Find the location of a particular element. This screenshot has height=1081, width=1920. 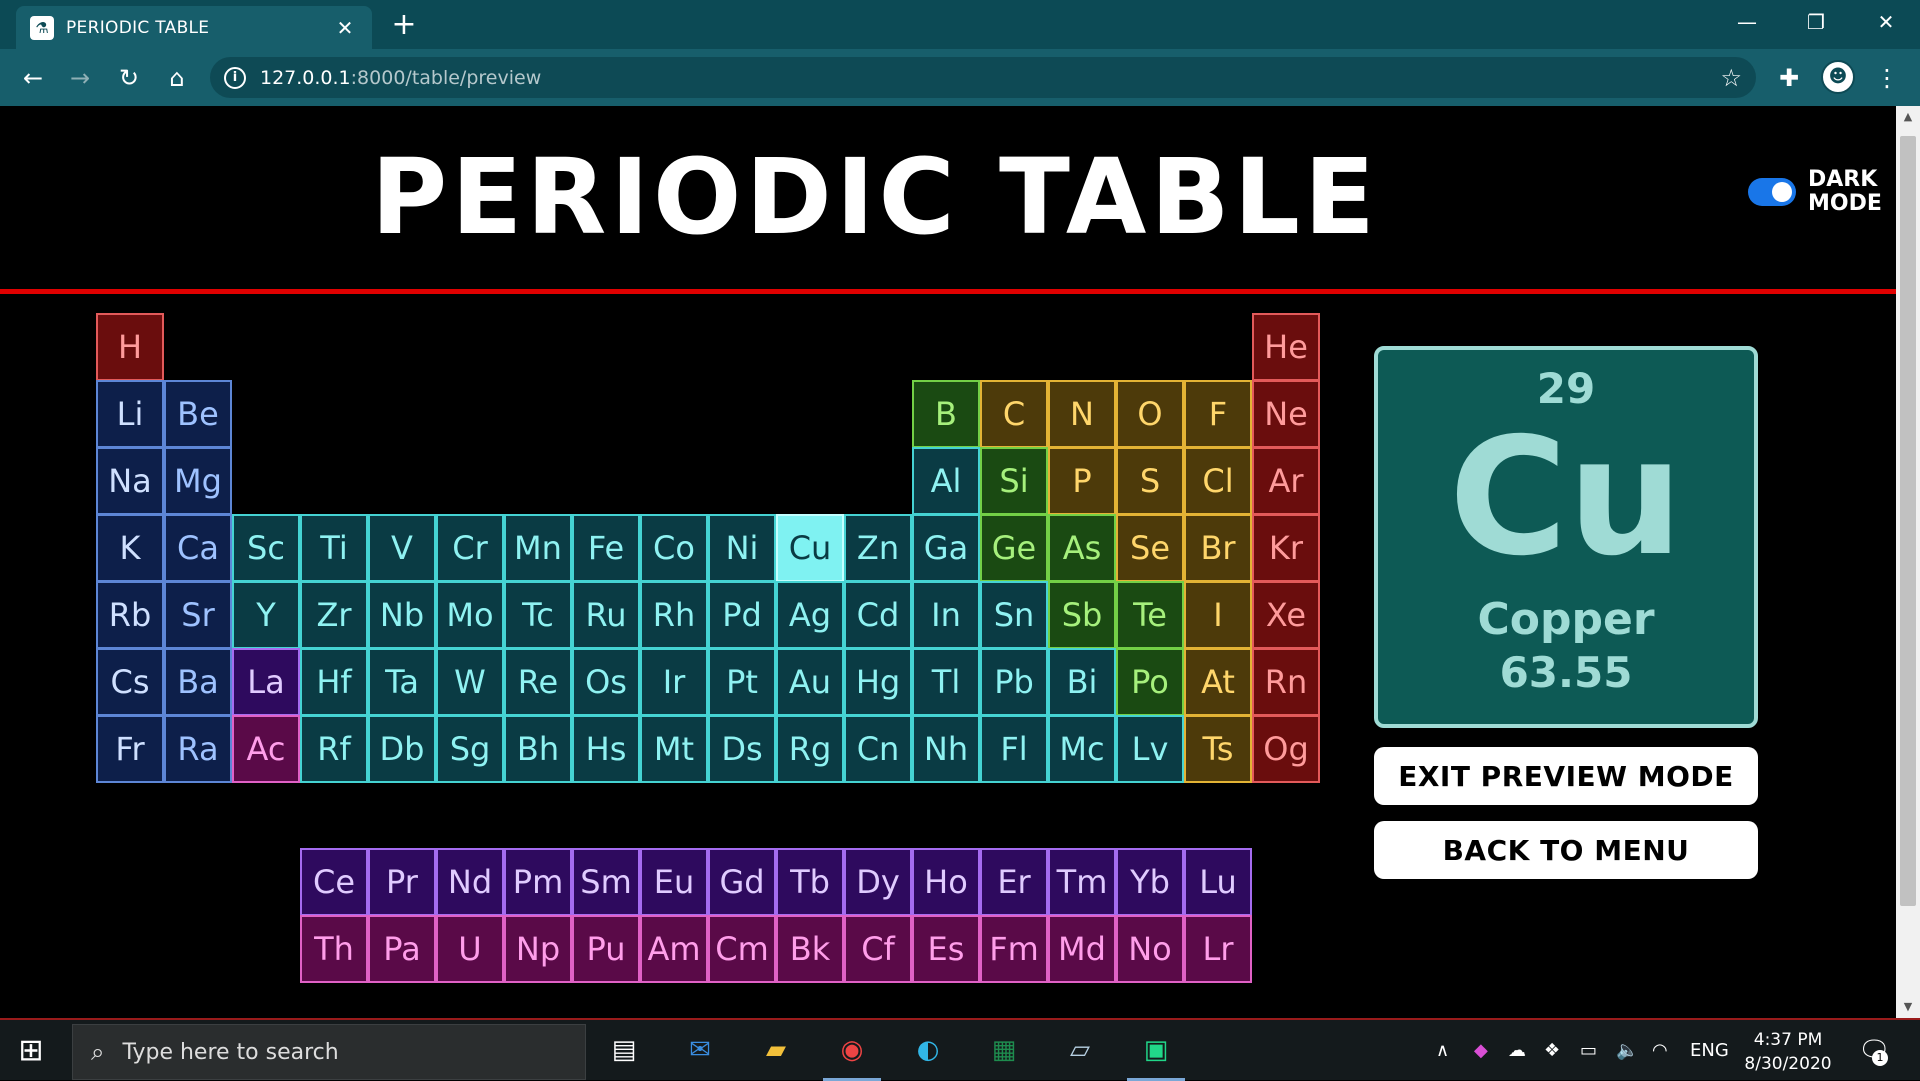

element-cell-pb: Pb is located at coordinates (1014, 682).